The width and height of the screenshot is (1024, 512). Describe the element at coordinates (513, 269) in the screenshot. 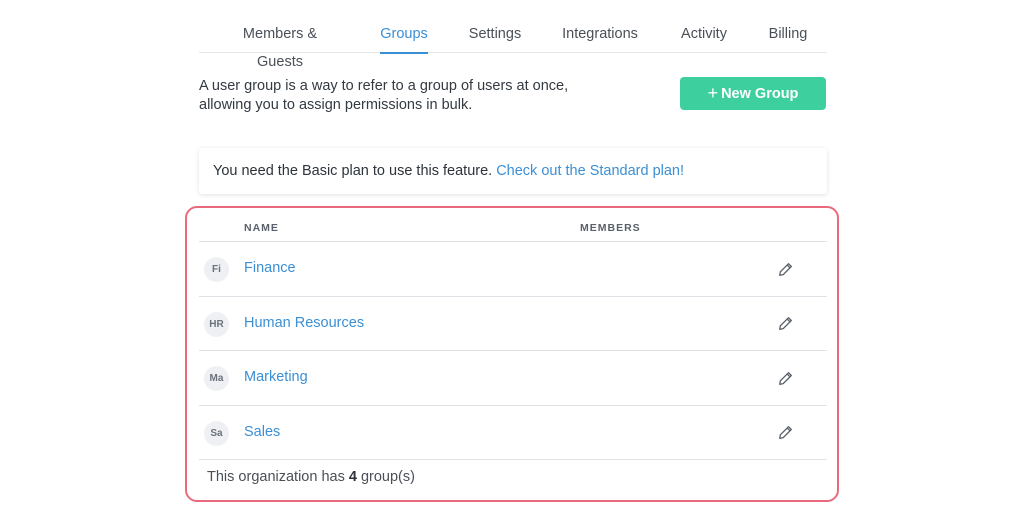

I see `table-row: Fi Finance` at that location.